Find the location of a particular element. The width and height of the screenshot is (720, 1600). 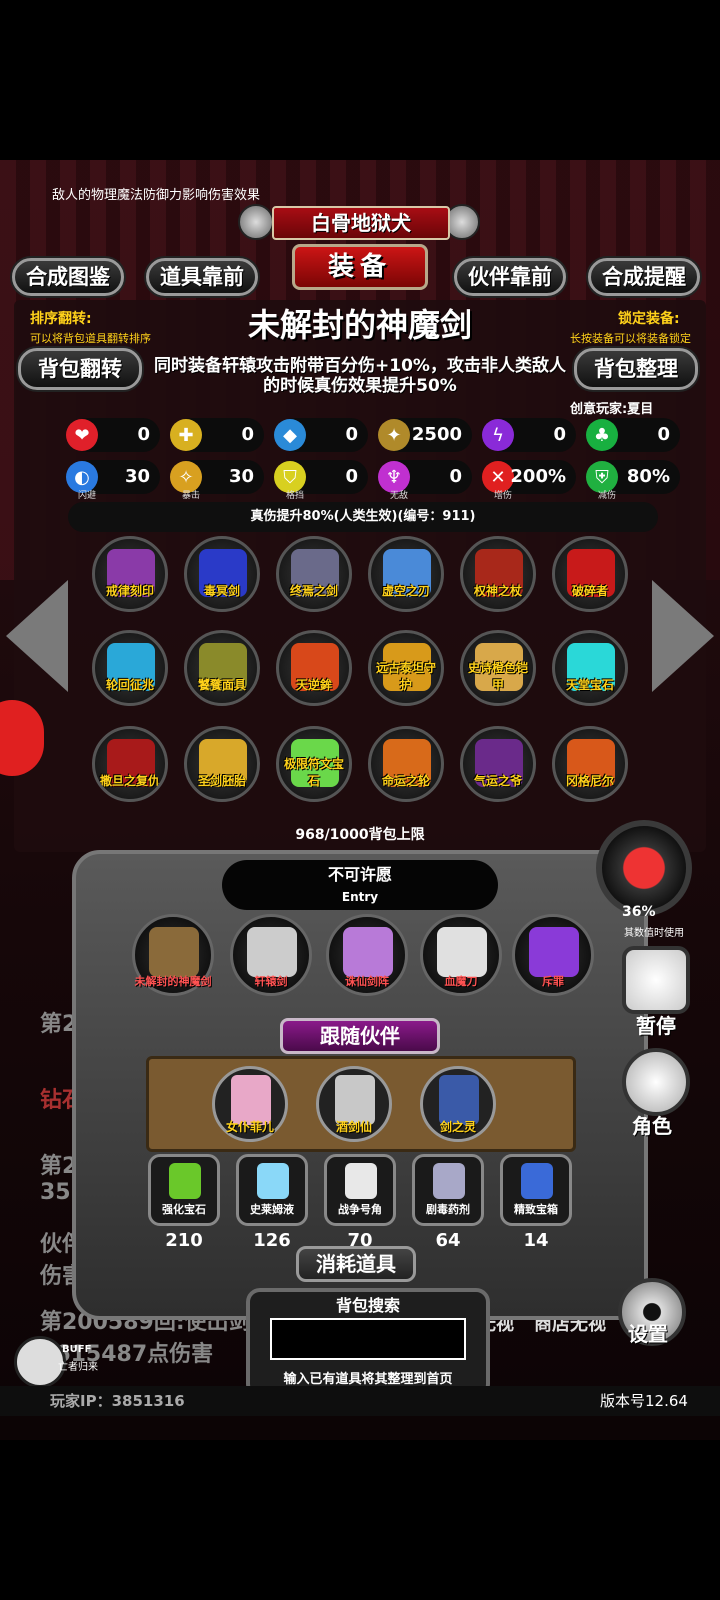

skull-ornament-icon is located at coordinates (256, 222).